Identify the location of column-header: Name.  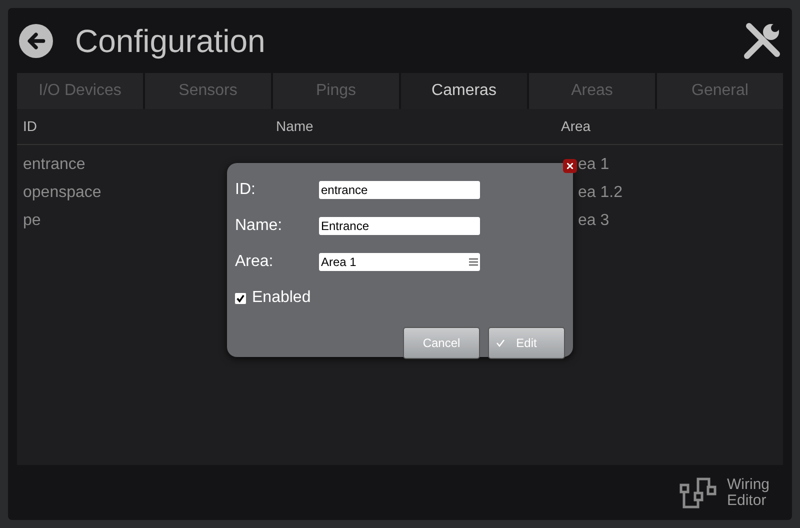
(295, 126).